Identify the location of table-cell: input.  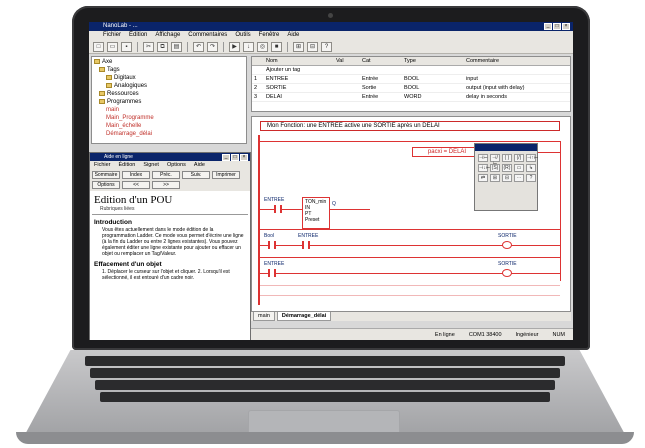
(472, 79).